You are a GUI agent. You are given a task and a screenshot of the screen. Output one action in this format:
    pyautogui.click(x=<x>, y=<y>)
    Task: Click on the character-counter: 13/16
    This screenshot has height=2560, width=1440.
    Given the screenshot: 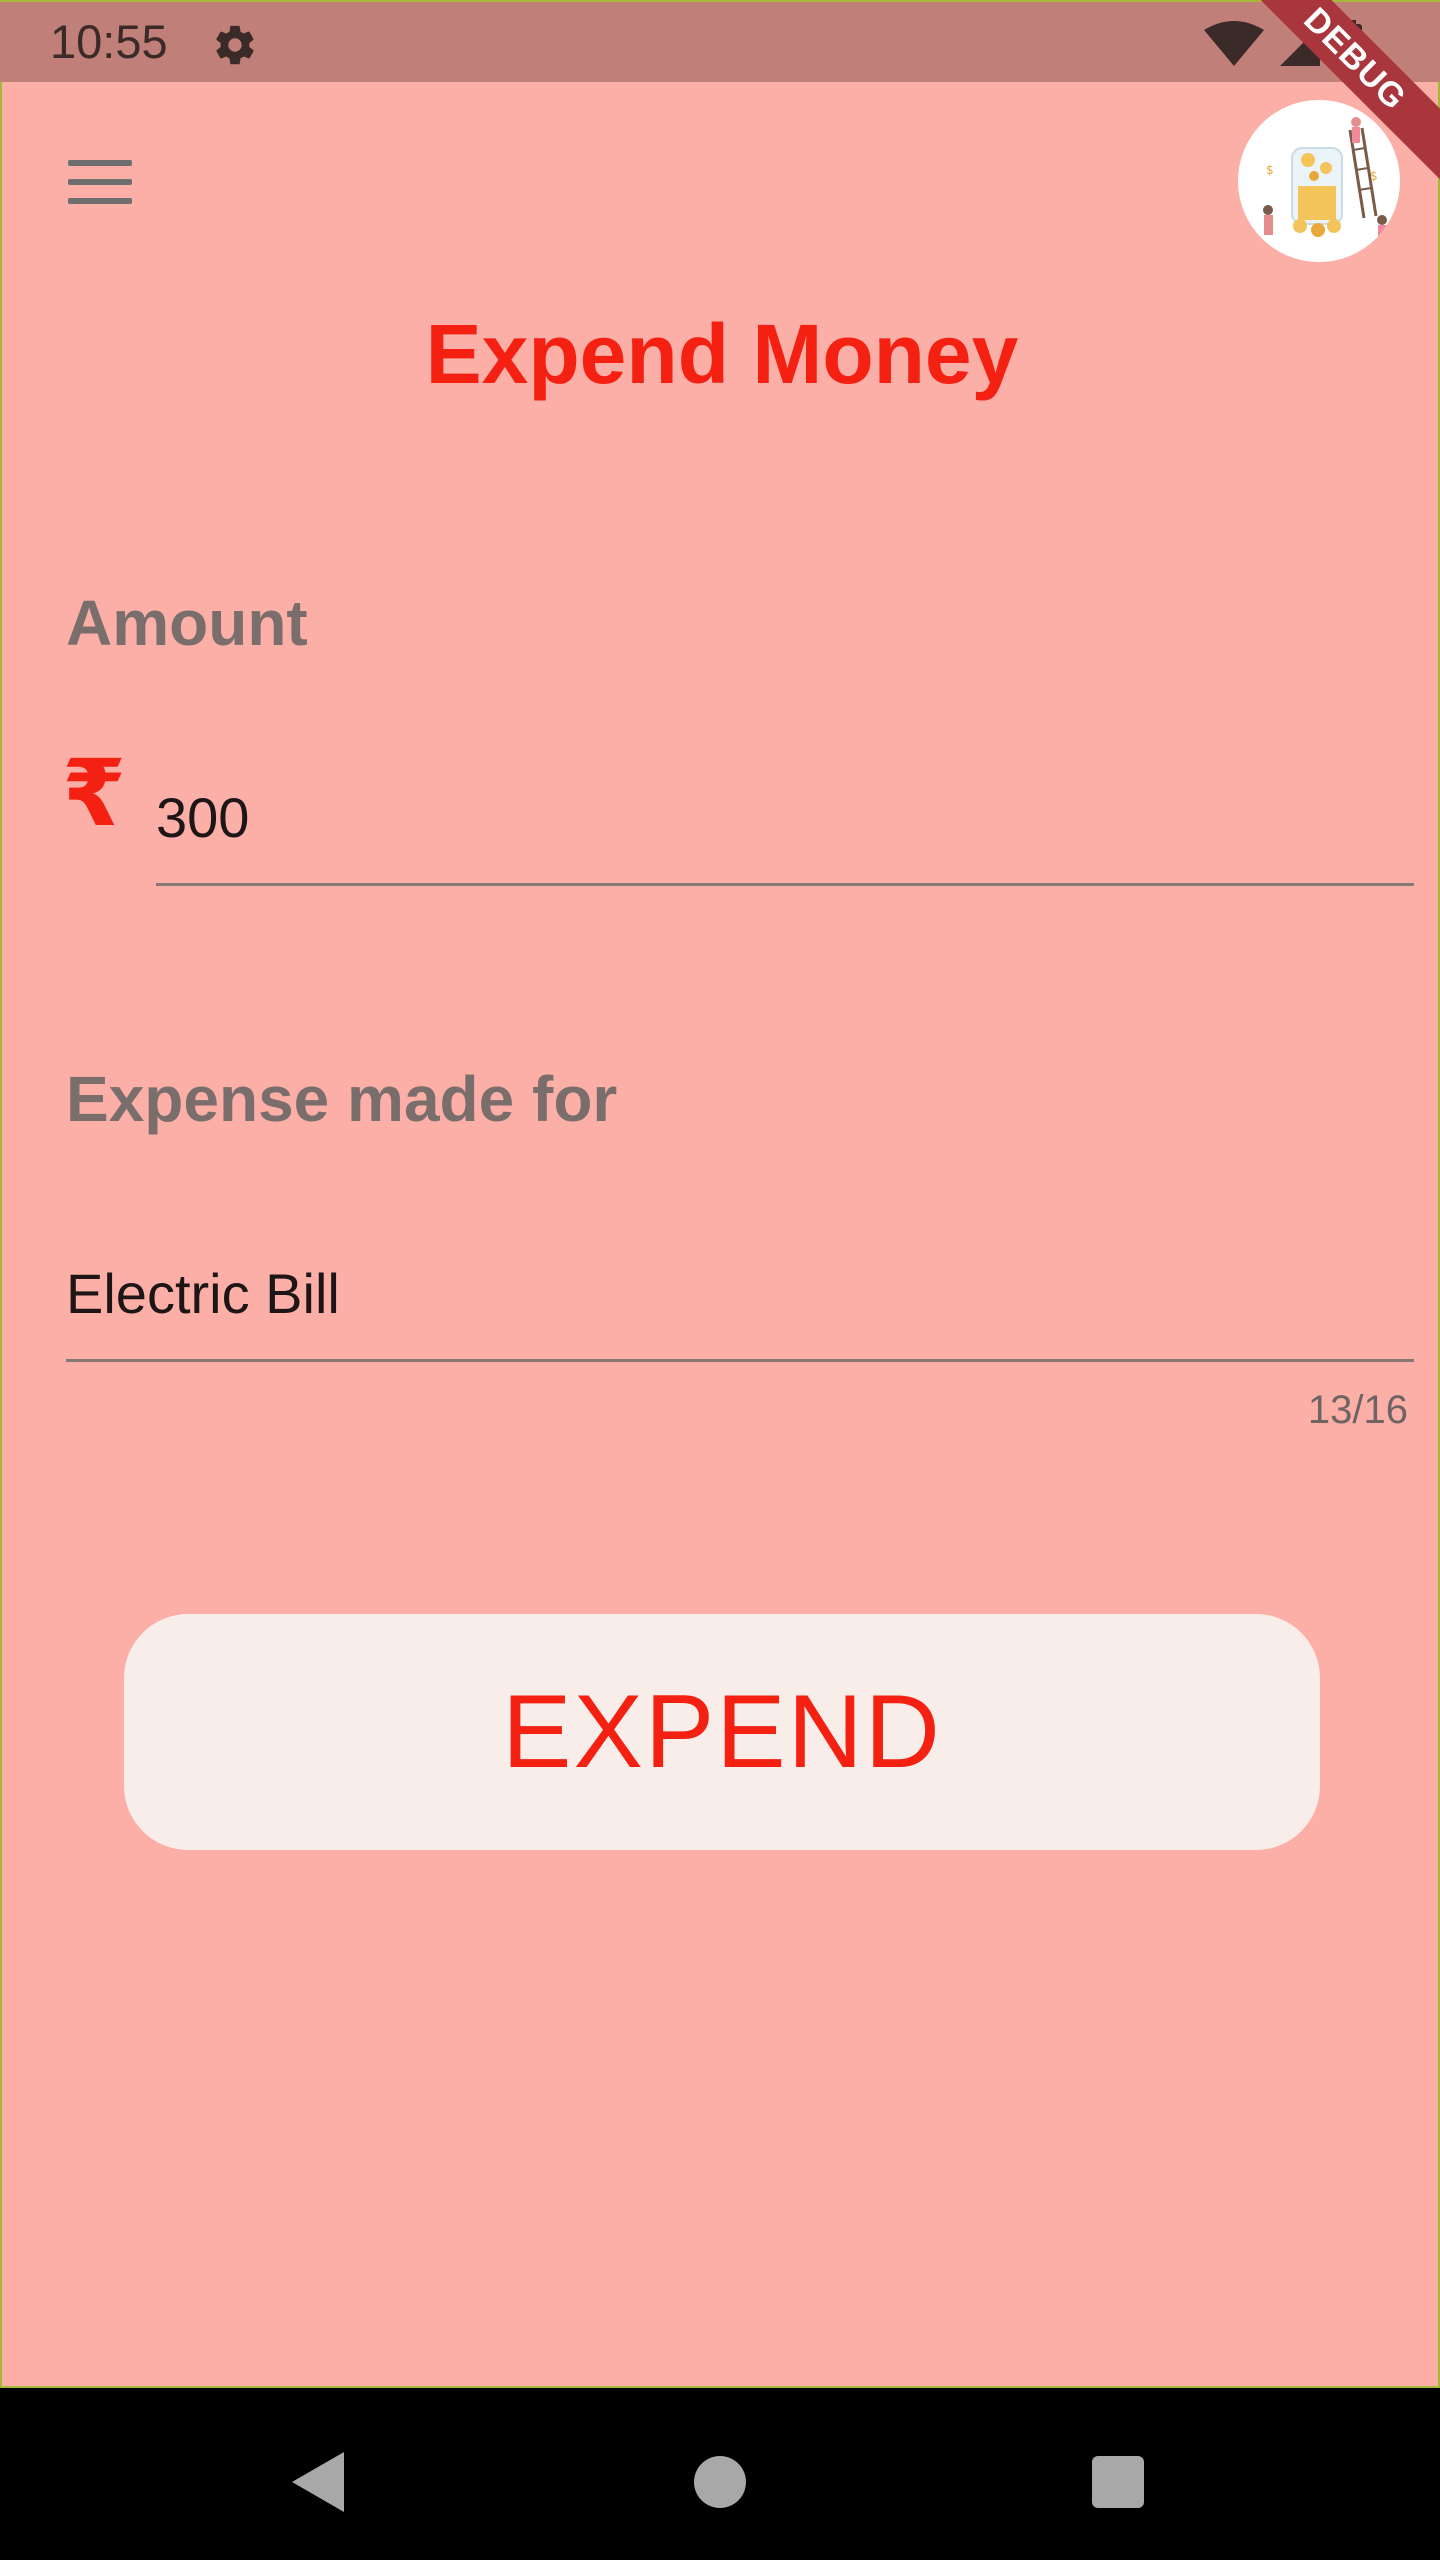 What is the action you would take?
    pyautogui.click(x=1357, y=1410)
    